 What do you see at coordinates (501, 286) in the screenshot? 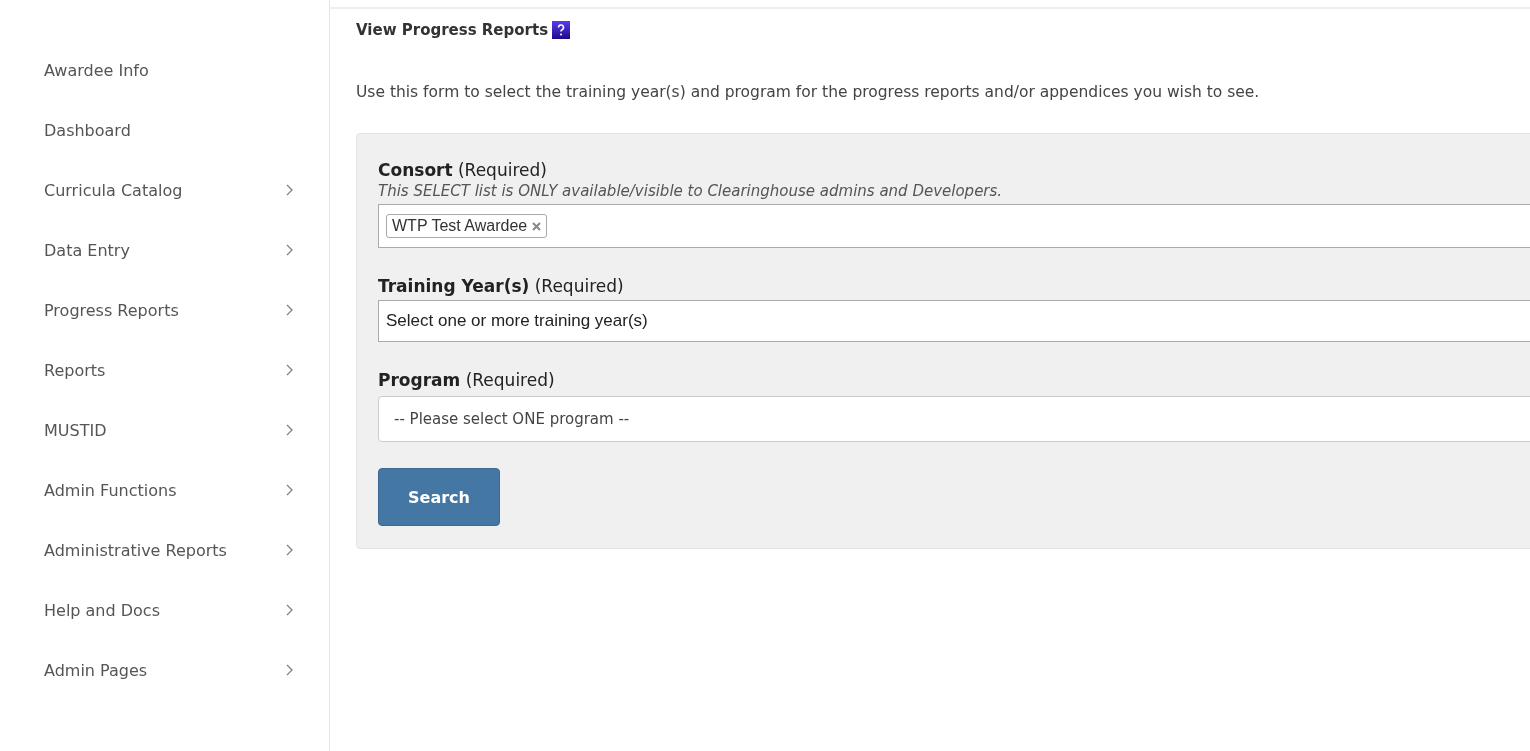
I see `field-label: Training Year(s) (Required)` at bounding box center [501, 286].